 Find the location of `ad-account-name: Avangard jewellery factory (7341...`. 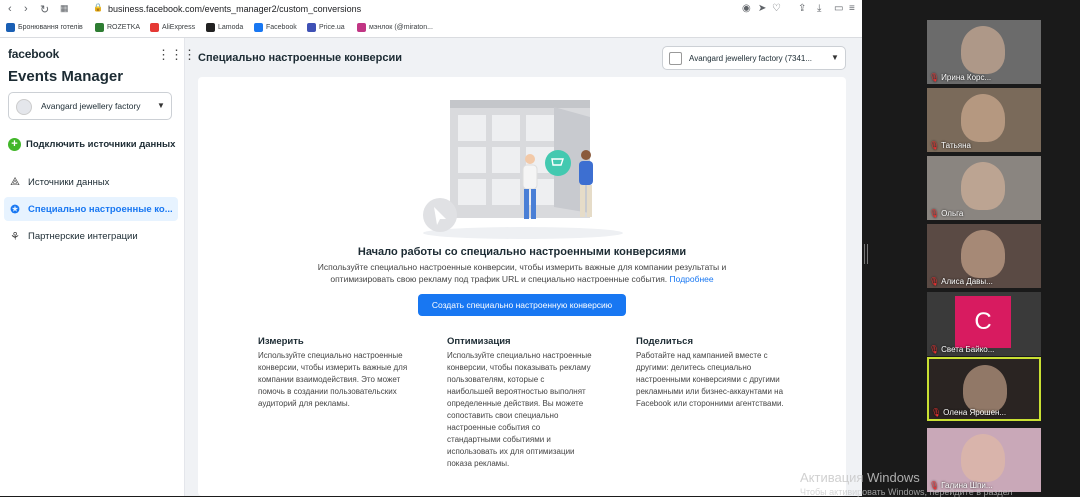

ad-account-name: Avangard jewellery factory (7341... is located at coordinates (751, 58).